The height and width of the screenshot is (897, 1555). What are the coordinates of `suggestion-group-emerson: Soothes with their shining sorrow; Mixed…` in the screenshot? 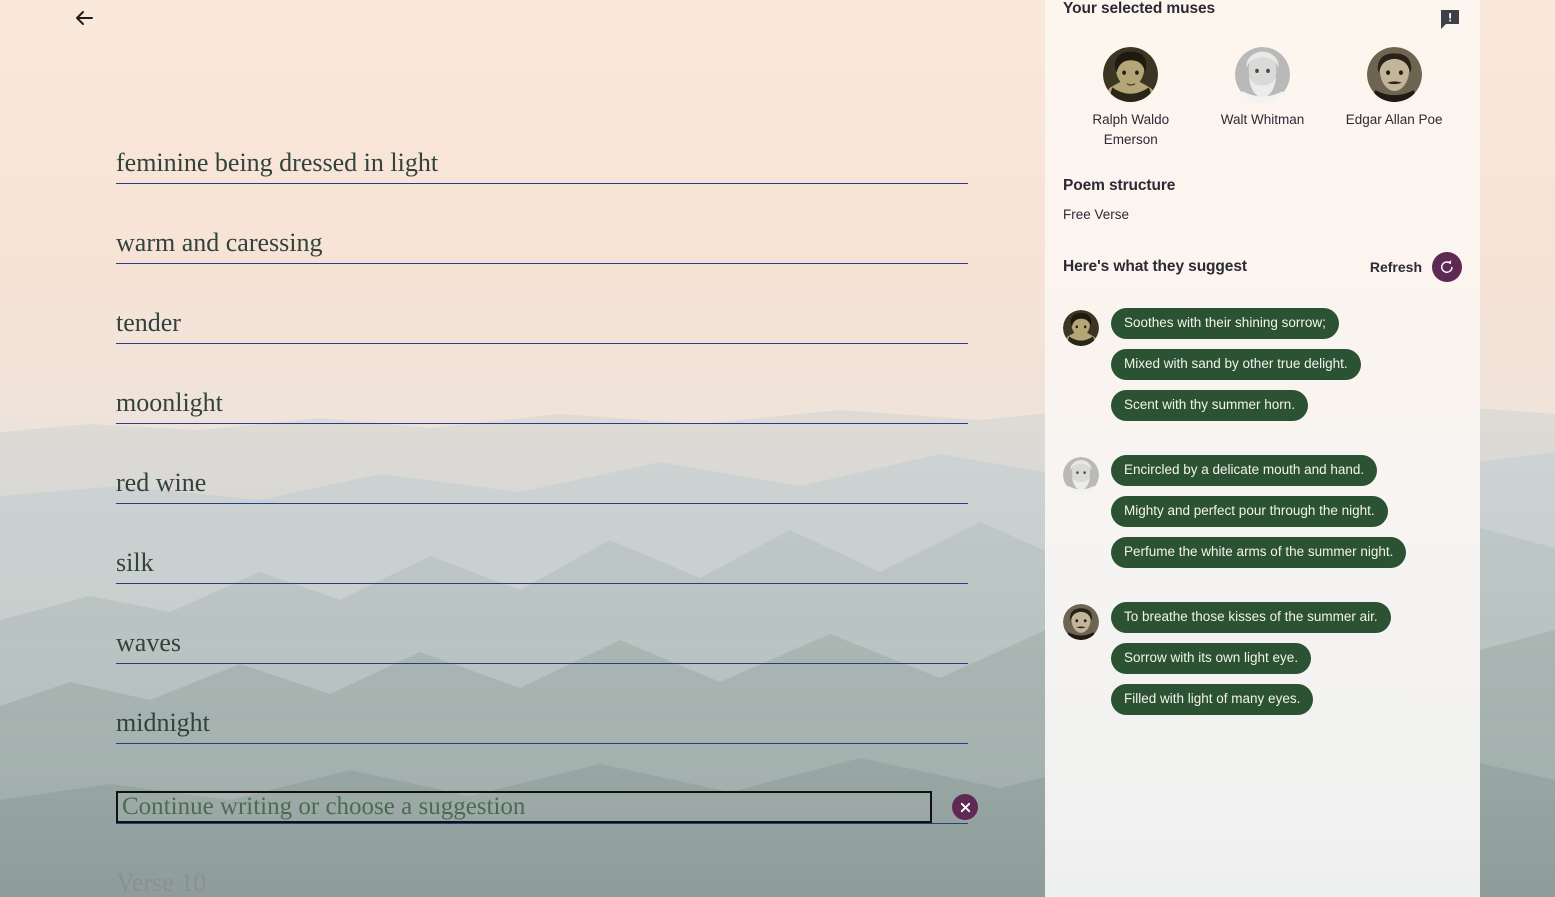 It's located at (1262, 364).